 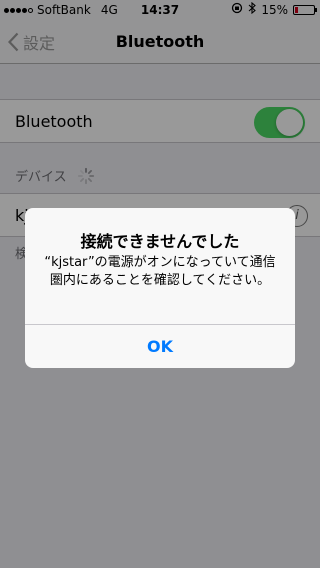 What do you see at coordinates (160, 271) in the screenshot?
I see `alert-message: “kjstar”の電源がオンになっていて通信圏内にあることを確認してください。` at bounding box center [160, 271].